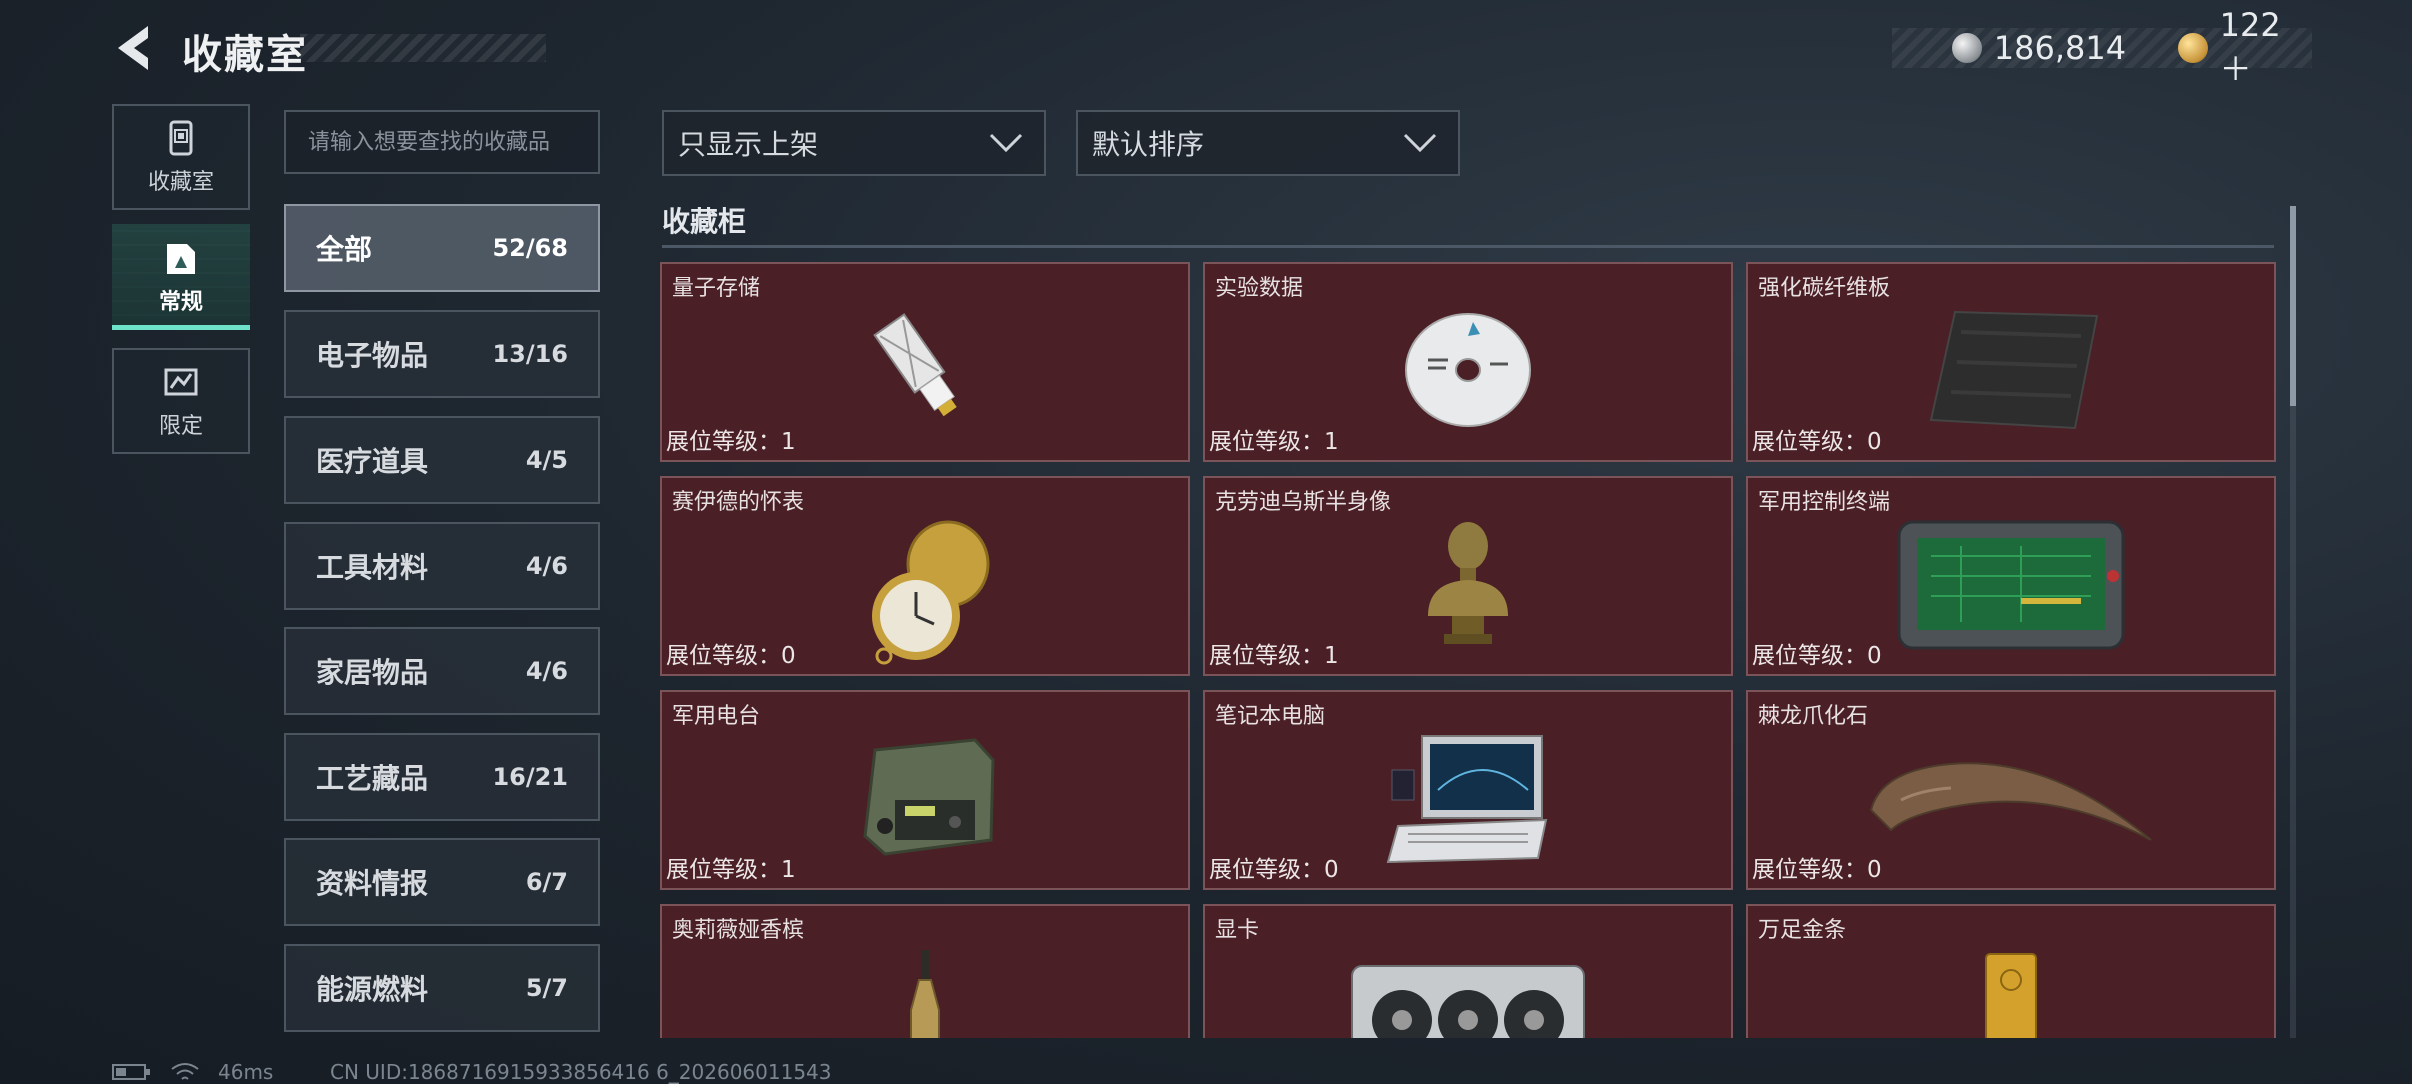 This screenshot has width=2412, height=1084. I want to click on collection-item-card: 赛伊德的怀表 展位等级：0, so click(925, 576).